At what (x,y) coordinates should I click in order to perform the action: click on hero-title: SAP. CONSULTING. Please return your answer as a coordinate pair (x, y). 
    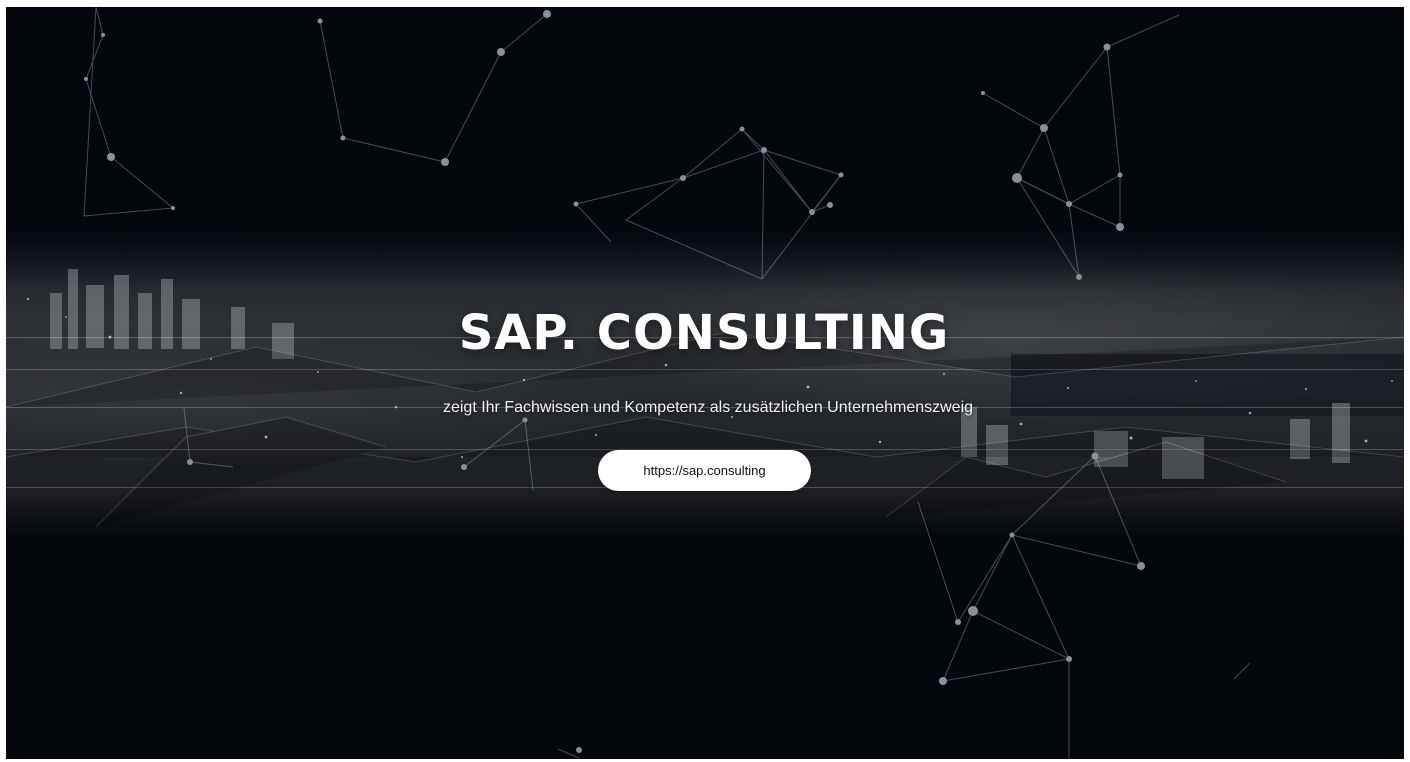
    Looking at the image, I should click on (704, 333).